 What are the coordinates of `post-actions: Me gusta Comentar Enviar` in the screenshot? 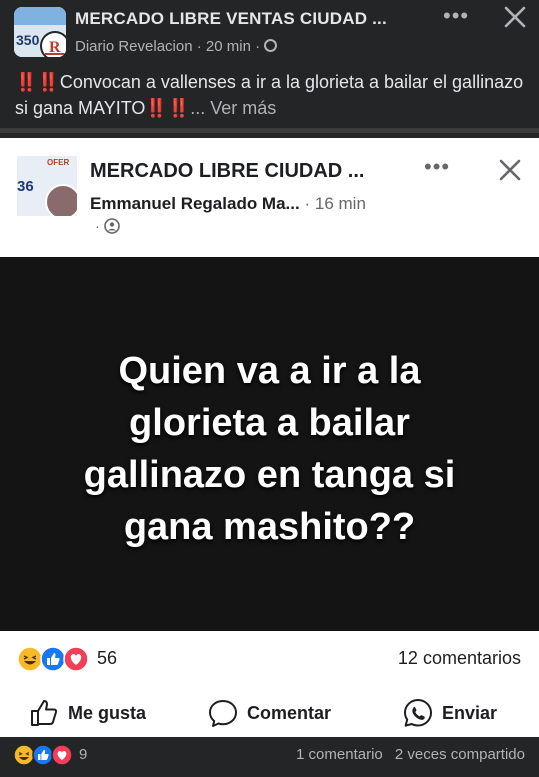 It's located at (269, 713).